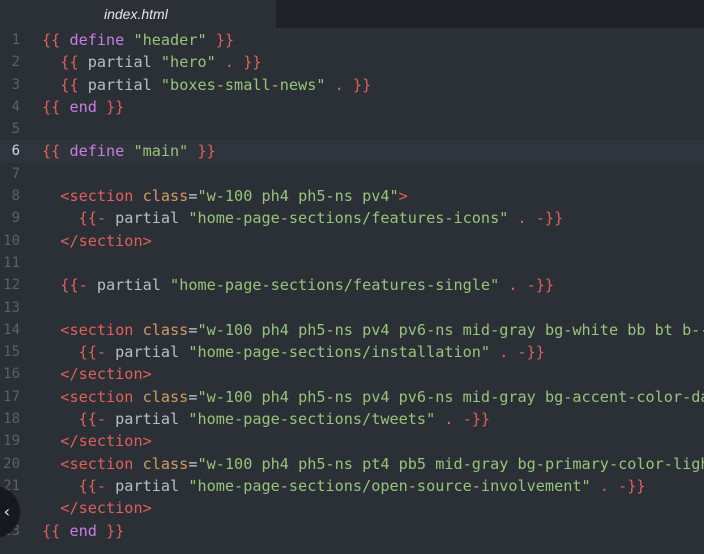  Describe the element at coordinates (348, 218) in the screenshot. I see `code-token: "home-page-sections/features-icons"` at that location.